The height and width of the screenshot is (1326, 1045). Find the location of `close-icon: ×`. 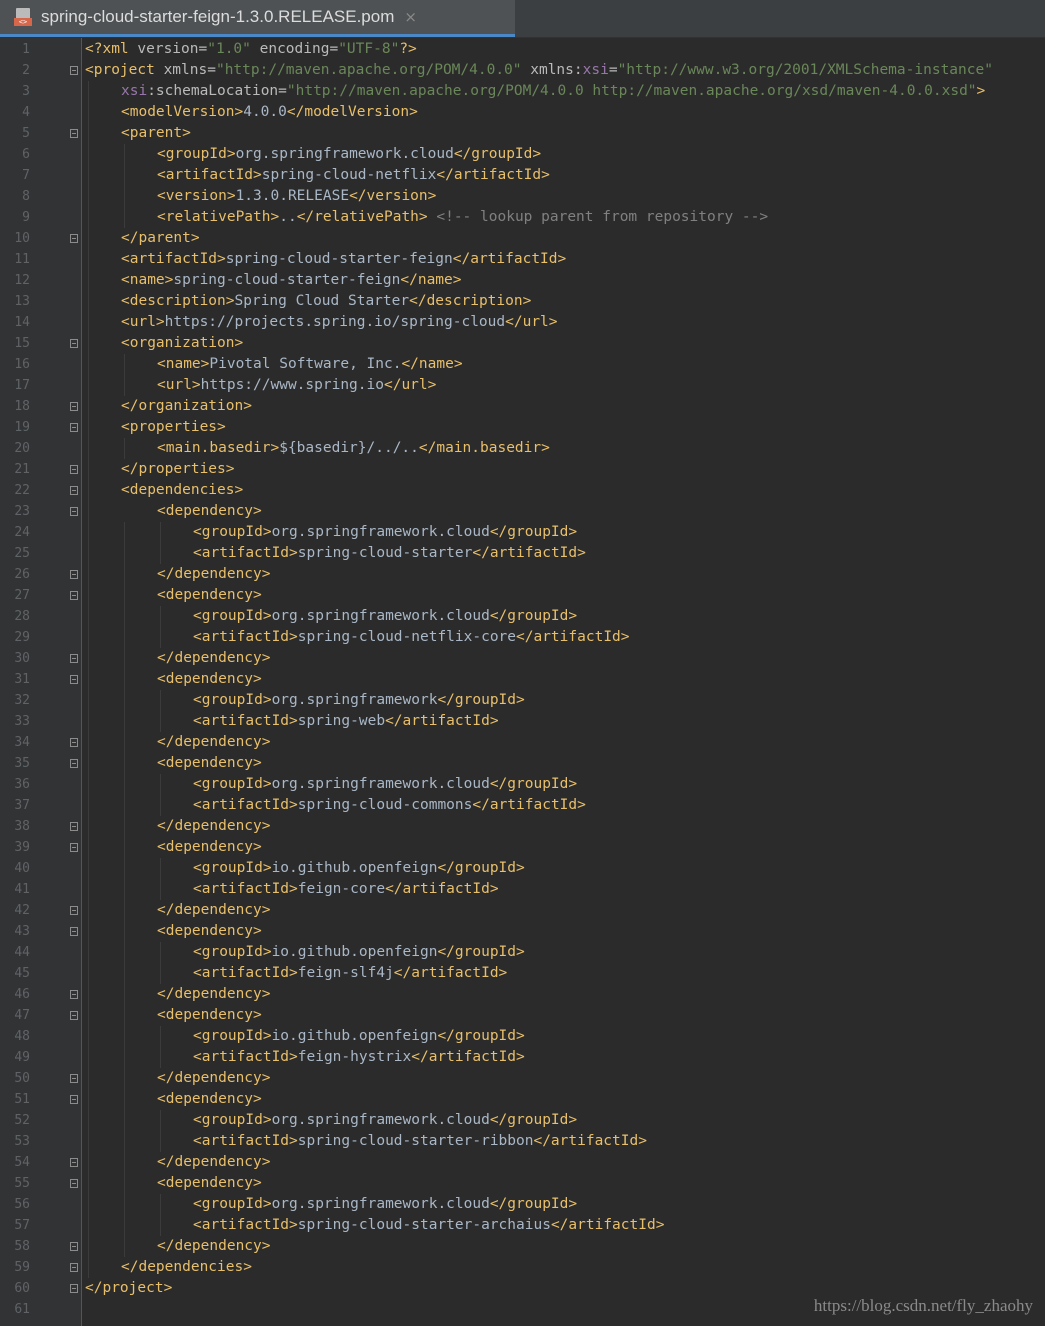

close-icon: × is located at coordinates (410, 17).